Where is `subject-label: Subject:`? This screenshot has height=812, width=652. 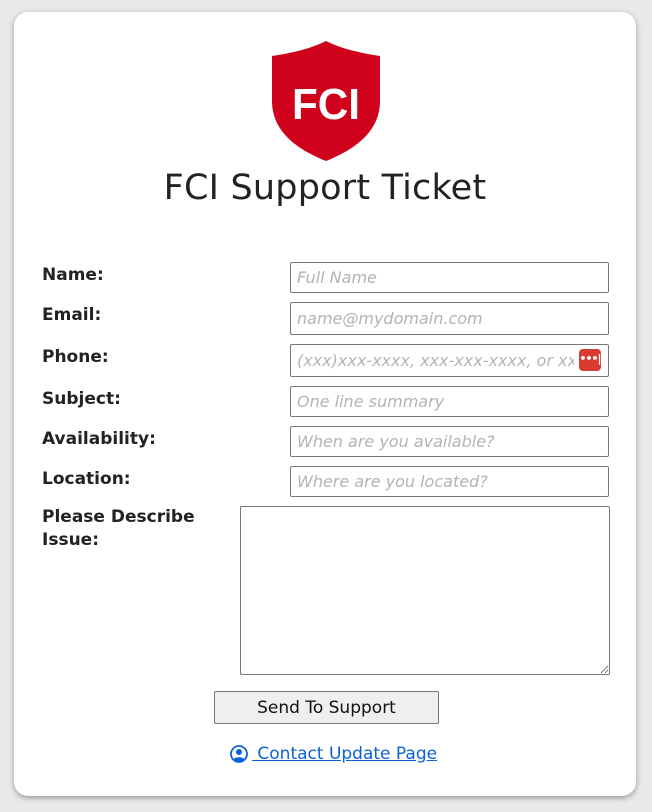 subject-label: Subject: is located at coordinates (81, 399).